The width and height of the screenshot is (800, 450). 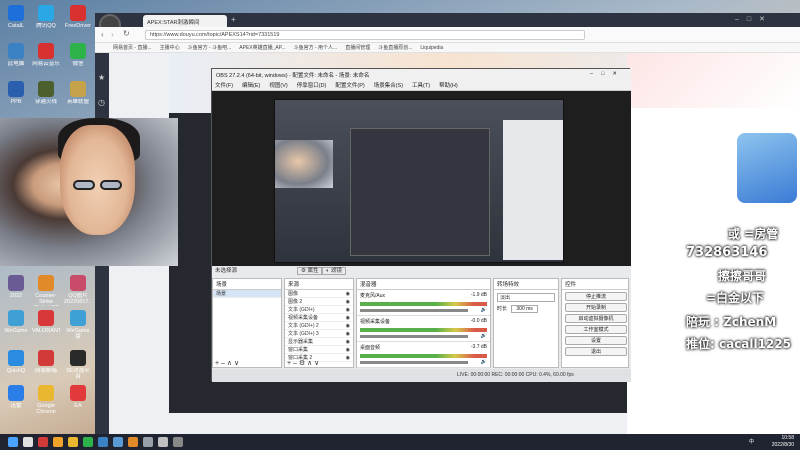 I want to click on desktop-icon: 穿越火线, so click(x=46, y=98).